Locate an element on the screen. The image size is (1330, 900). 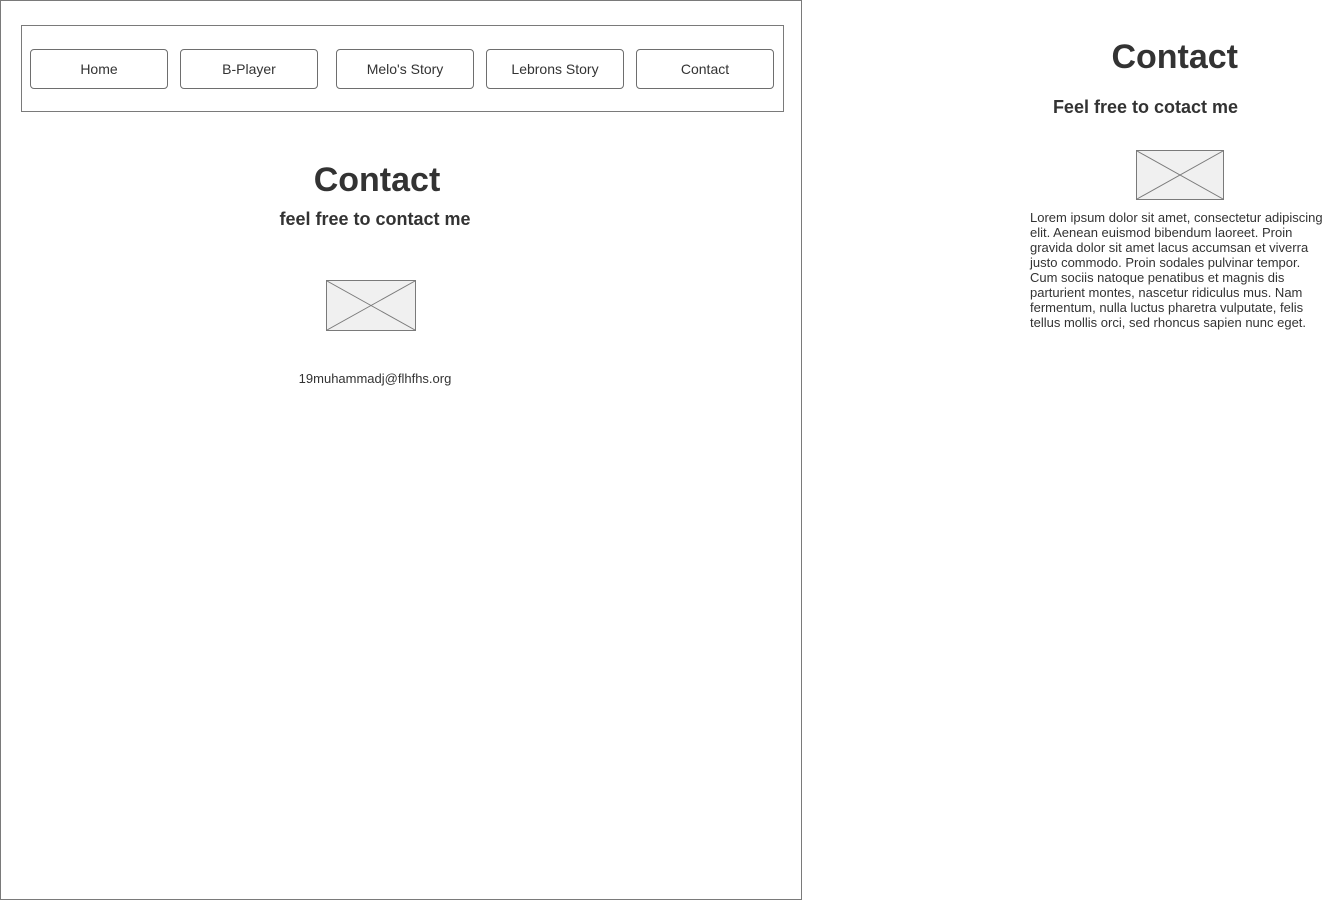
page-title: Contact is located at coordinates (377, 180).